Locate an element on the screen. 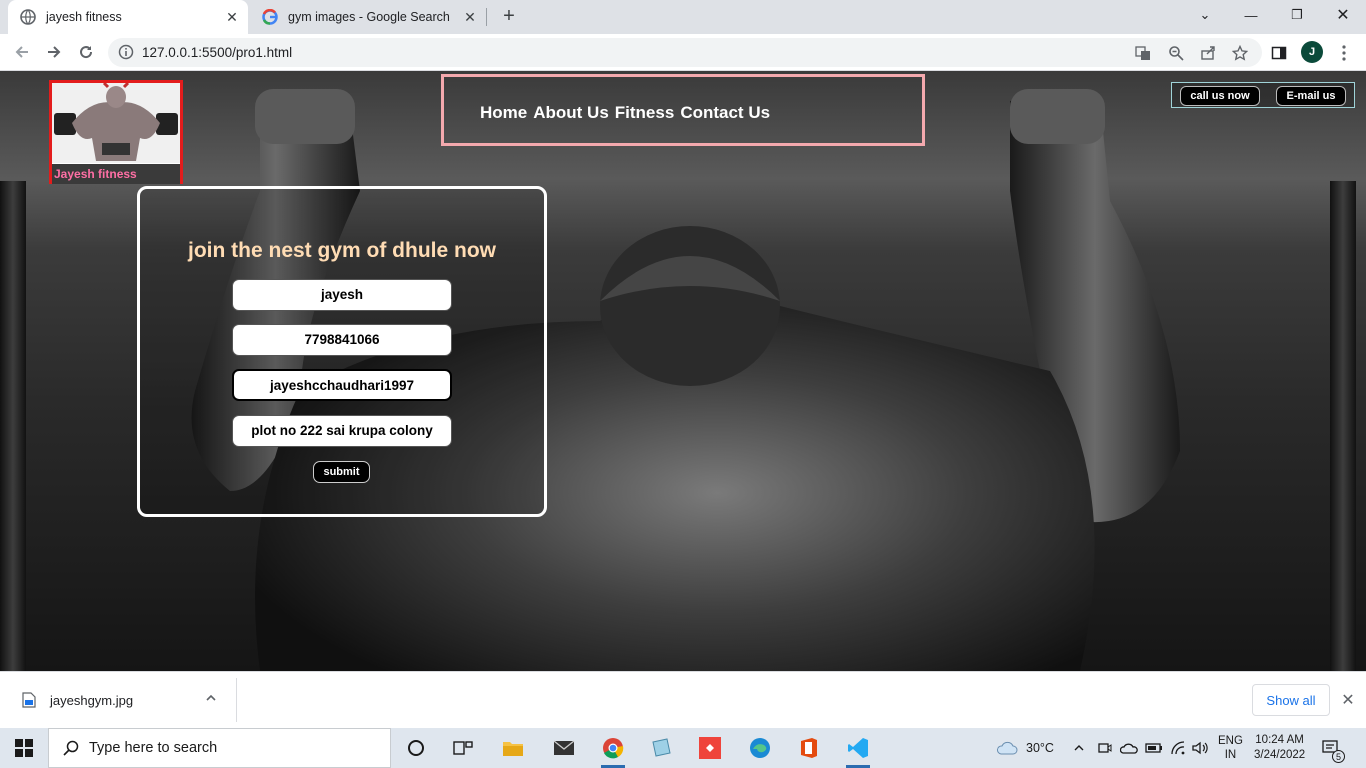  nav-home: Home is located at coordinates (503, 113).